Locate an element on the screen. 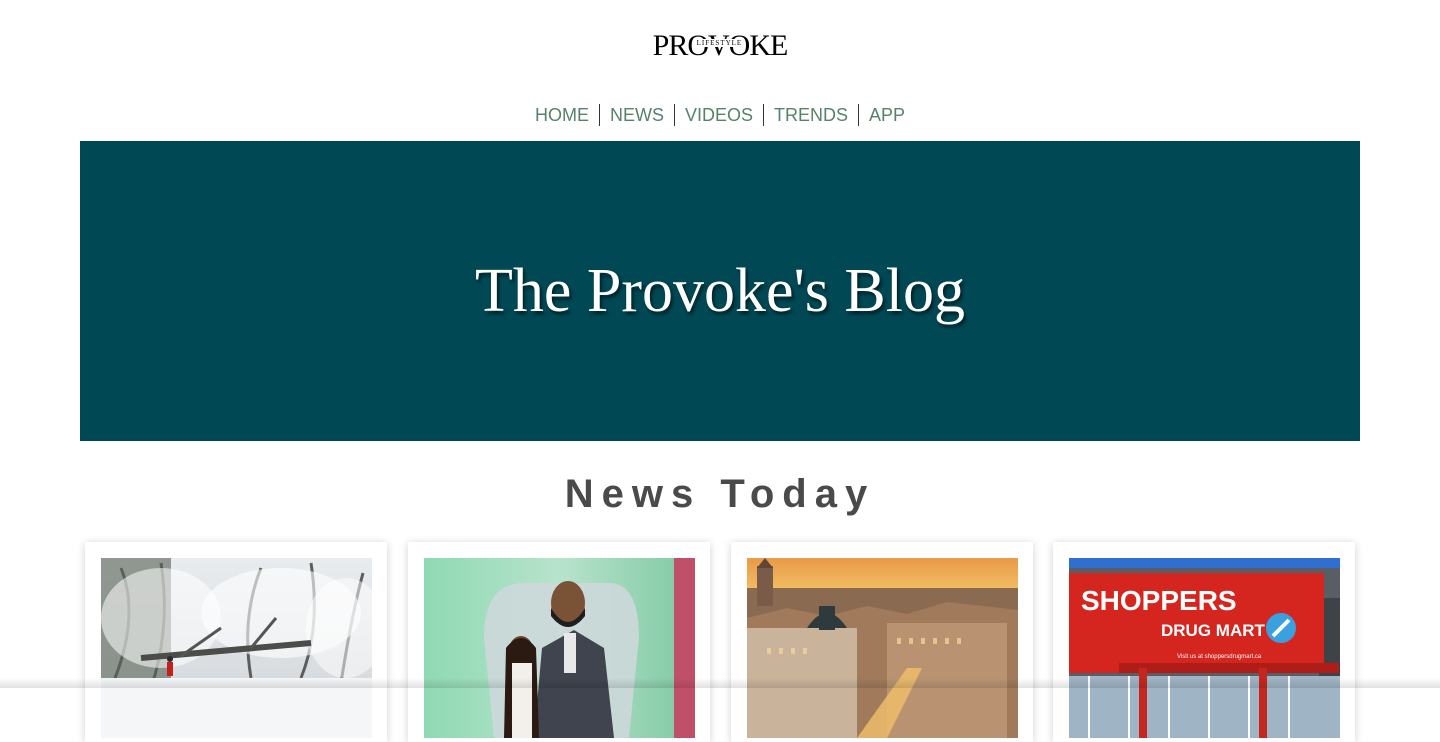 This screenshot has height=742, width=1440. hero-title: The Provoke's Blog is located at coordinates (720, 290).